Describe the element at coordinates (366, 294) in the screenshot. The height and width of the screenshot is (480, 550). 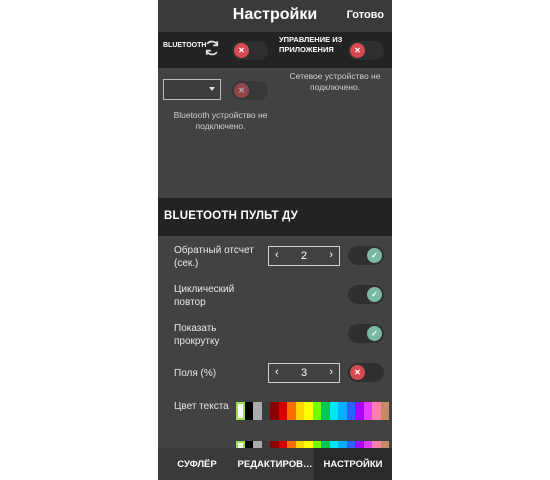
I see `loop-repeat-toggle: ✓` at that location.